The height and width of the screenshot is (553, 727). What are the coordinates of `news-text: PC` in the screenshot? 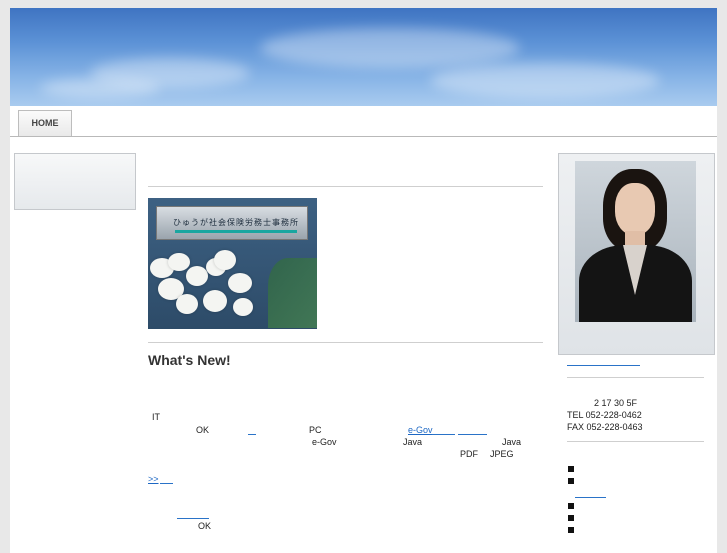 It's located at (315, 430).